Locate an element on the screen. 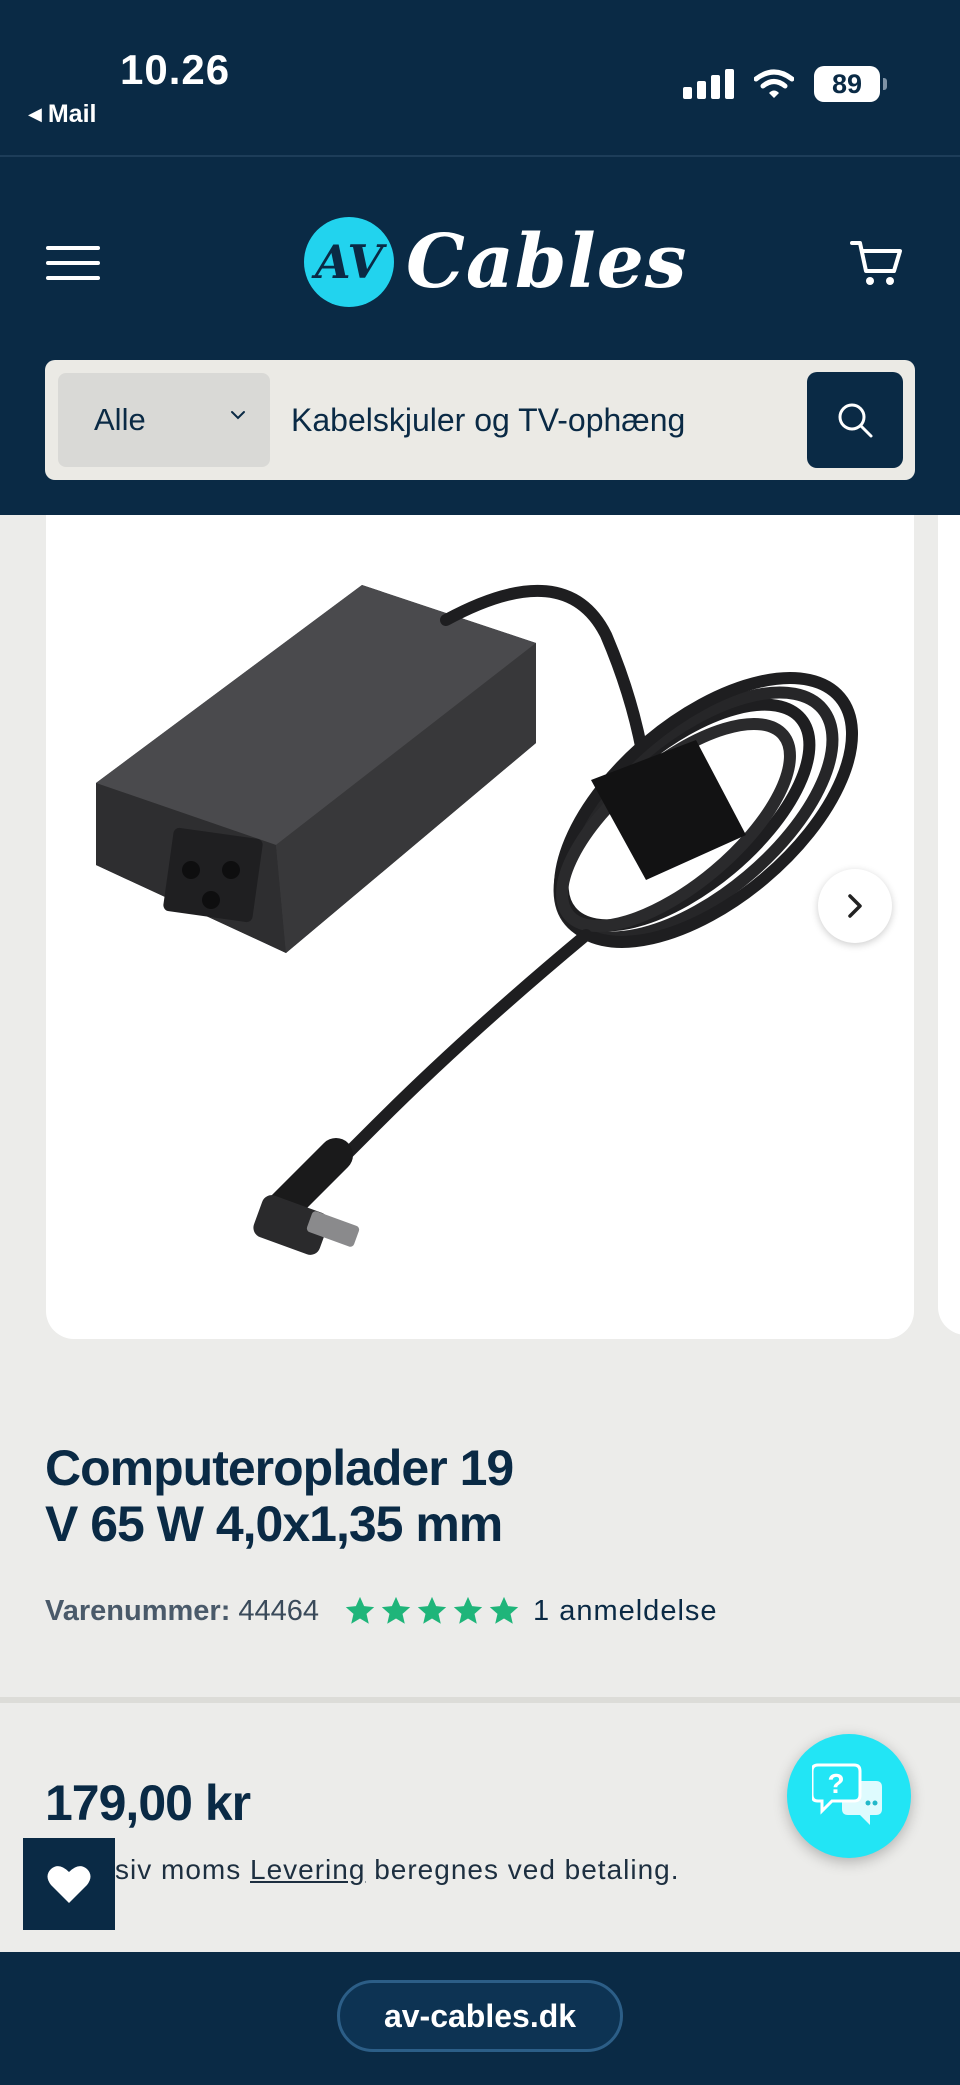  section-divider is located at coordinates (480, 1700).